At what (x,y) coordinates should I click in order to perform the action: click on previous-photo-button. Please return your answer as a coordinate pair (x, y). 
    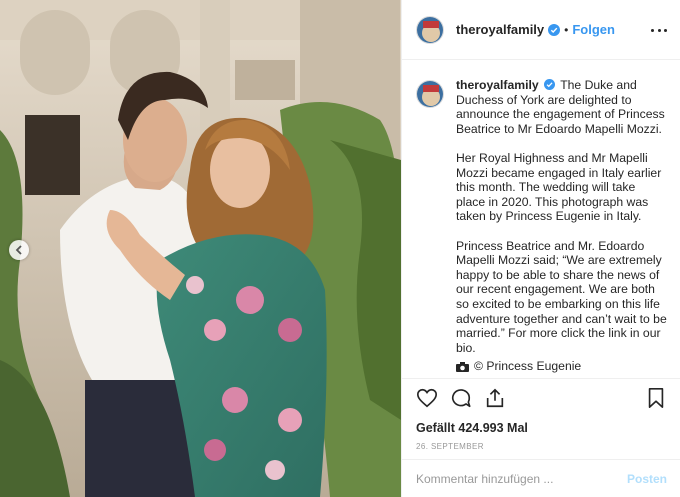
    Looking at the image, I should click on (19, 250).